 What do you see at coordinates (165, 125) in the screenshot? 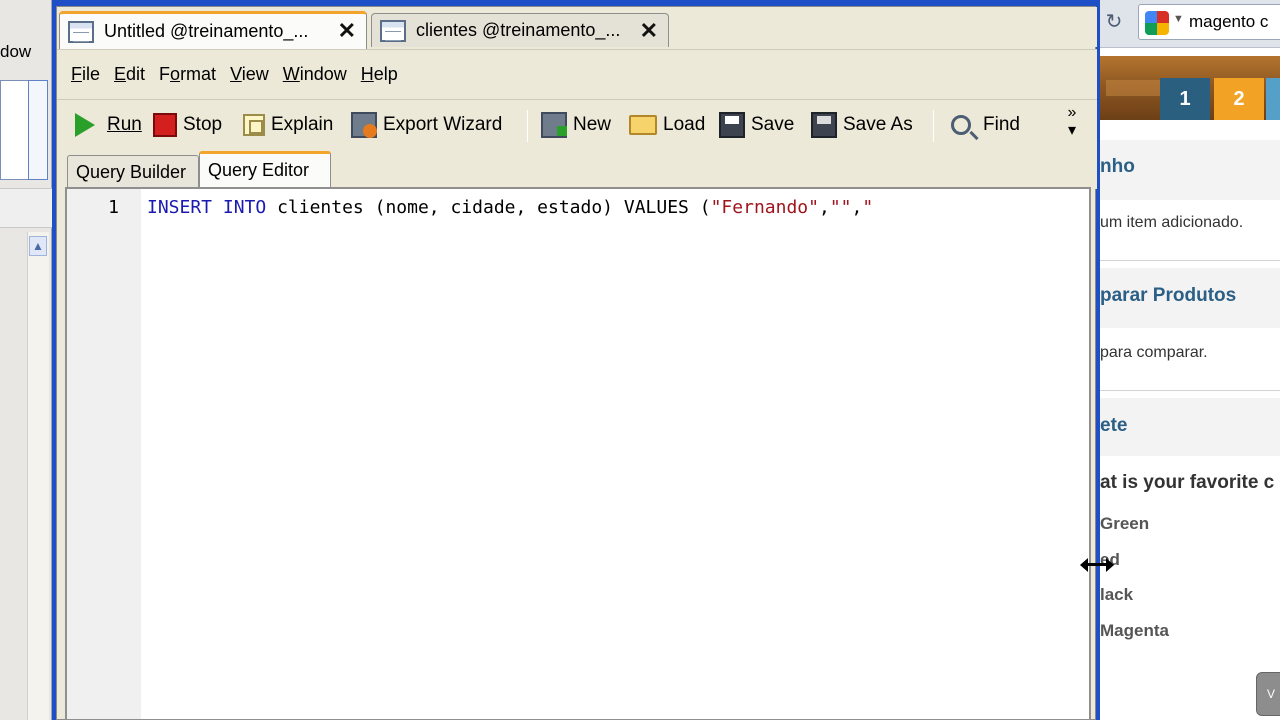
I see `stop-icon` at bounding box center [165, 125].